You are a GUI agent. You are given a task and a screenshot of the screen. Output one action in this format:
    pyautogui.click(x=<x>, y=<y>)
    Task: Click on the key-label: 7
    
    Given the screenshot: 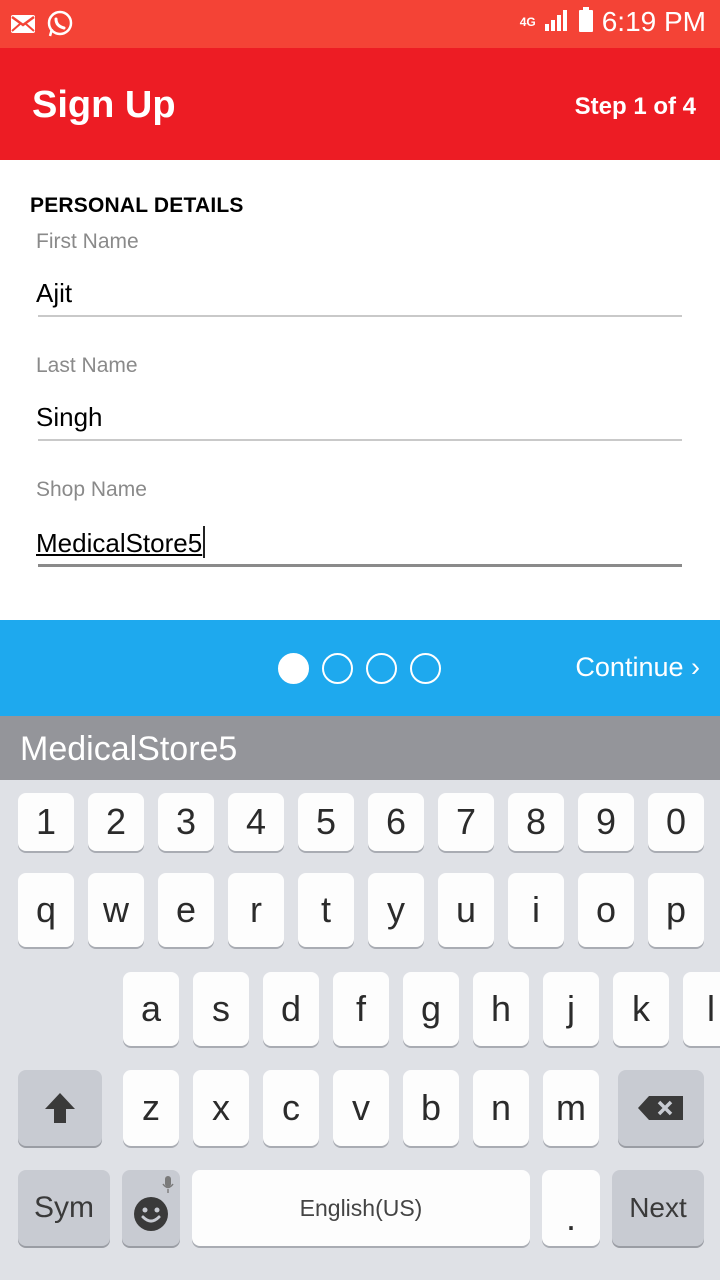 What is the action you would take?
    pyautogui.click(x=466, y=821)
    